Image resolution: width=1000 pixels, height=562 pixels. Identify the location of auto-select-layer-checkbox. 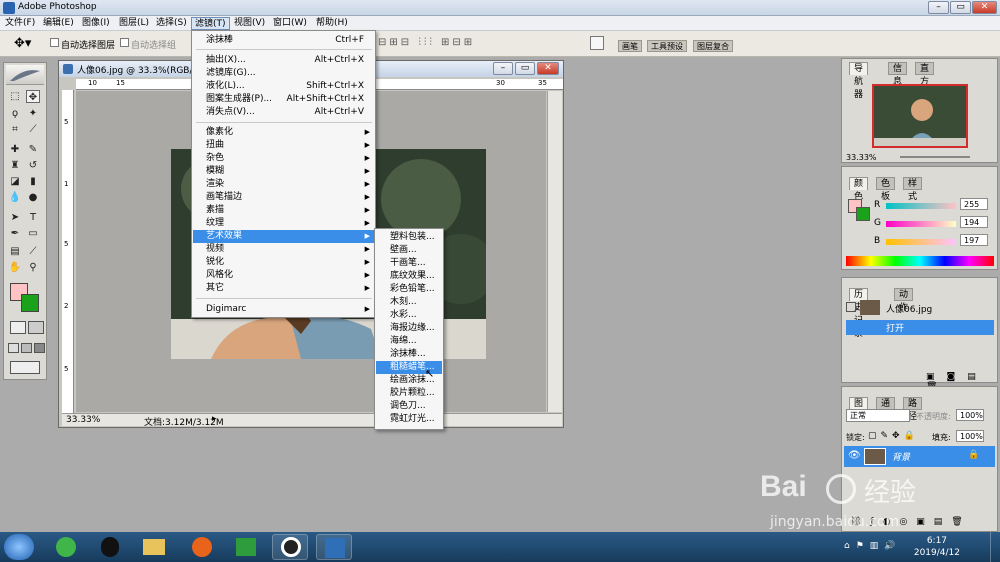
(54, 42).